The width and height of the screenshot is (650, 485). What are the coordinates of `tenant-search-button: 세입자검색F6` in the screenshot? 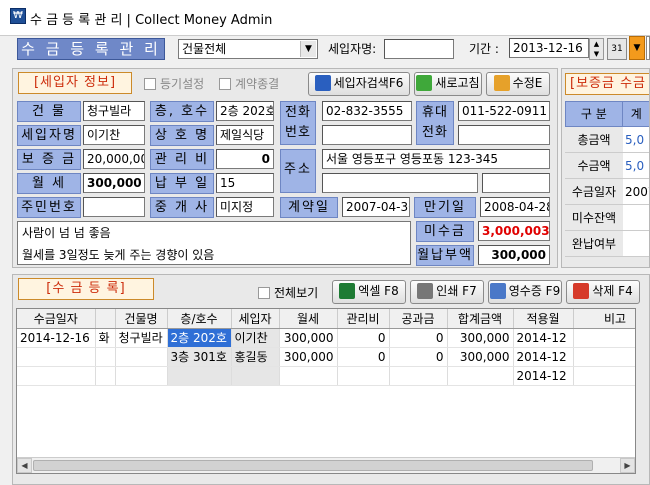 It's located at (359, 84).